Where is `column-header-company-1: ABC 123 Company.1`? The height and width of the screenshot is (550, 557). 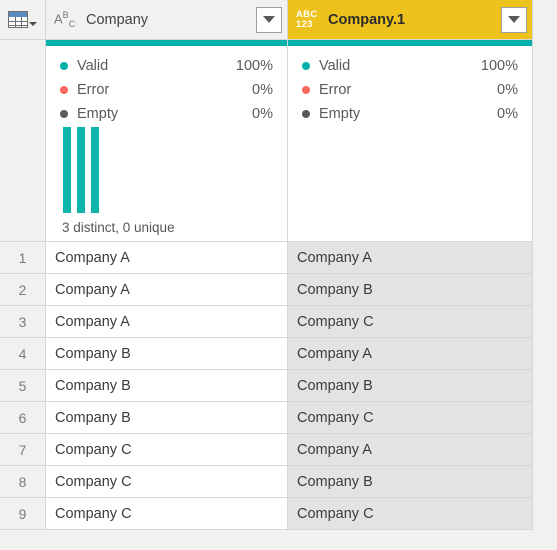 column-header-company-1: ABC 123 Company.1 is located at coordinates (410, 20).